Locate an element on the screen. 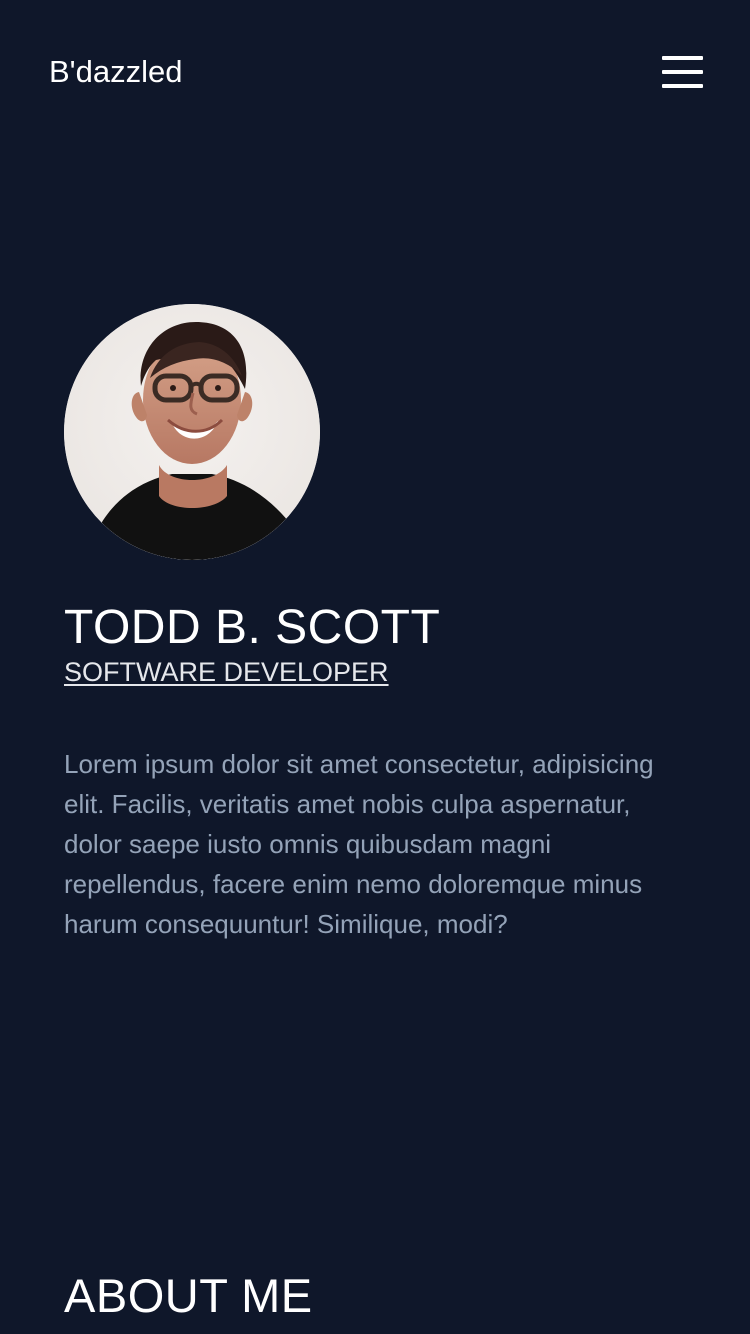  hamburger-menu-icon-middle-line is located at coordinates (682, 72).